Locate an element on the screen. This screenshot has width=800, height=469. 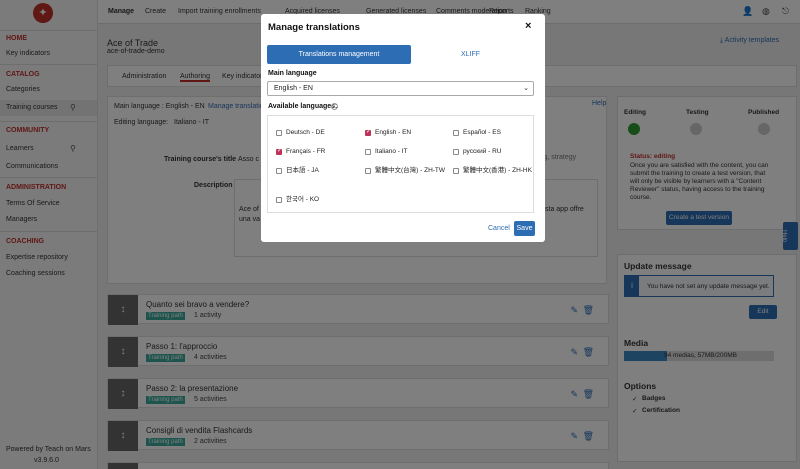
lang-label-ja: 日本語 - JA is located at coordinates (302, 171).